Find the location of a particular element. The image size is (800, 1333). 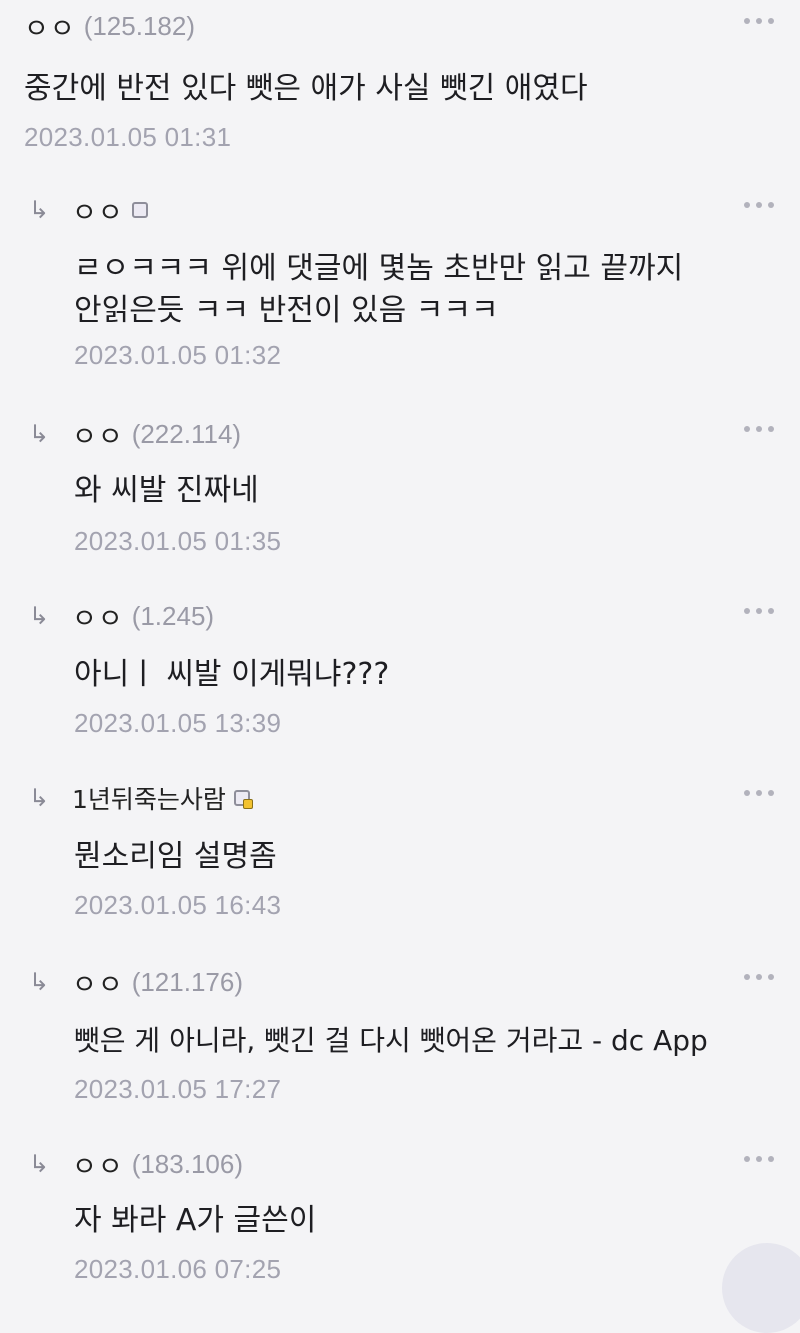

comment-header: ↳ ㅇㅇ (183.106) is located at coordinates (133, 1164).